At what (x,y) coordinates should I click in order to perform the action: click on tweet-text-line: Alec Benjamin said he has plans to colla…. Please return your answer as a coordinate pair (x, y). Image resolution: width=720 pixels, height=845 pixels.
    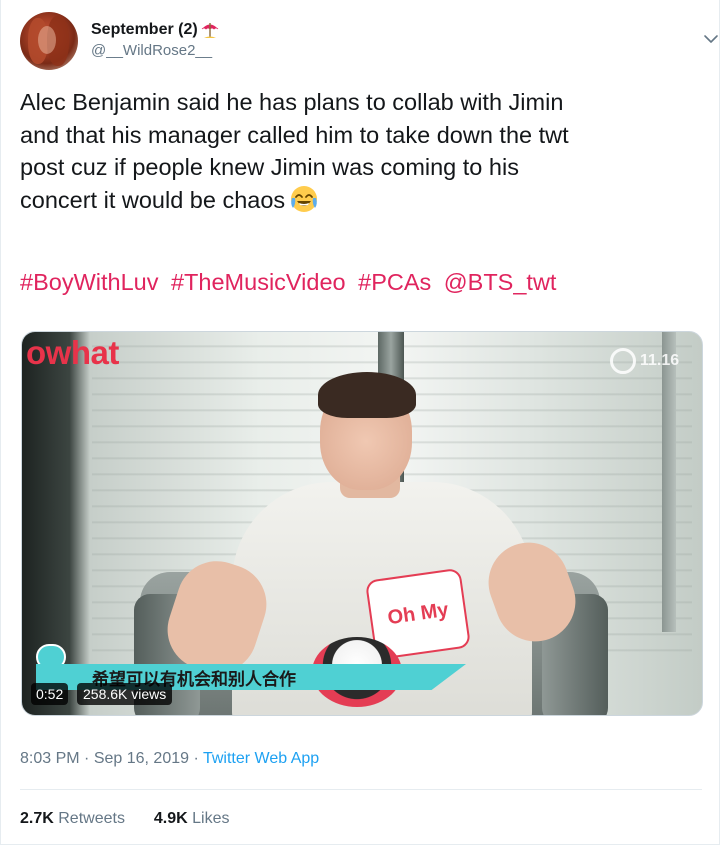
    Looking at the image, I should click on (292, 102).